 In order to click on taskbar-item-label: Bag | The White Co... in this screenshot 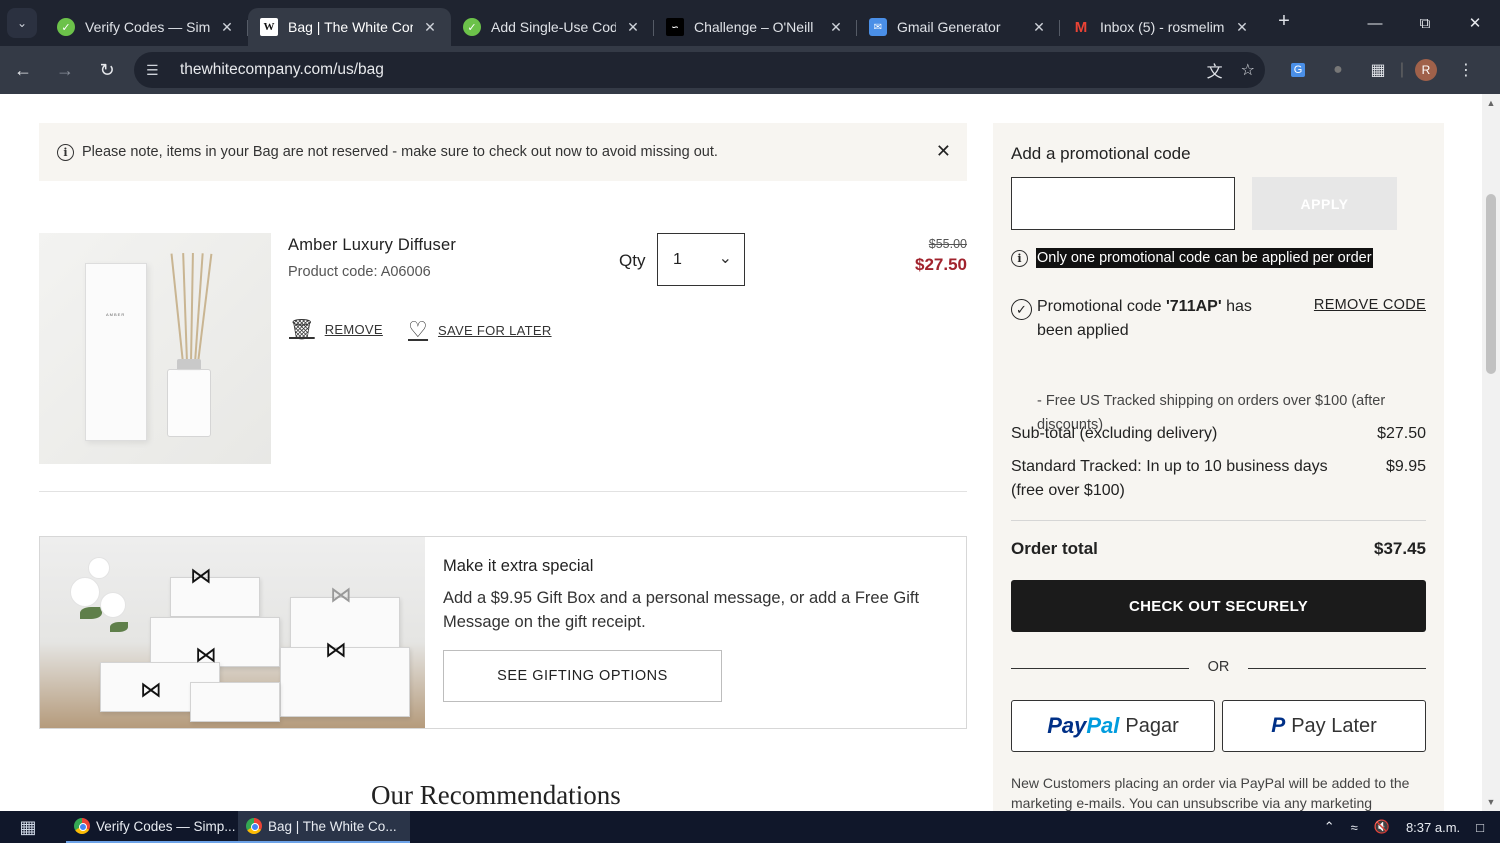, I will do `click(332, 826)`.